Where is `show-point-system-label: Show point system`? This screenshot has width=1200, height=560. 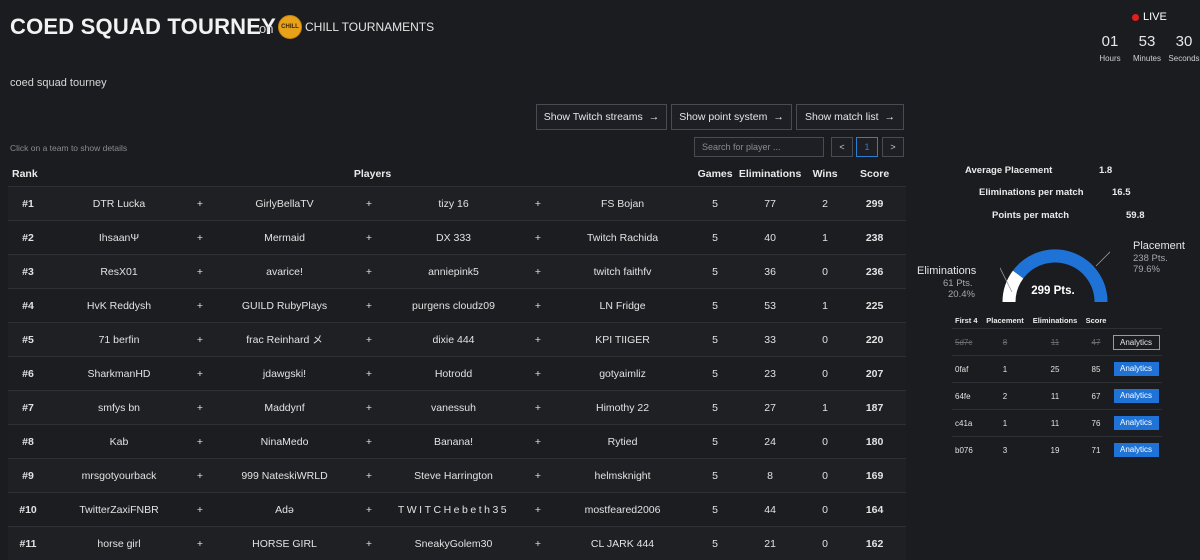
show-point-system-label: Show point system is located at coordinates (723, 117).